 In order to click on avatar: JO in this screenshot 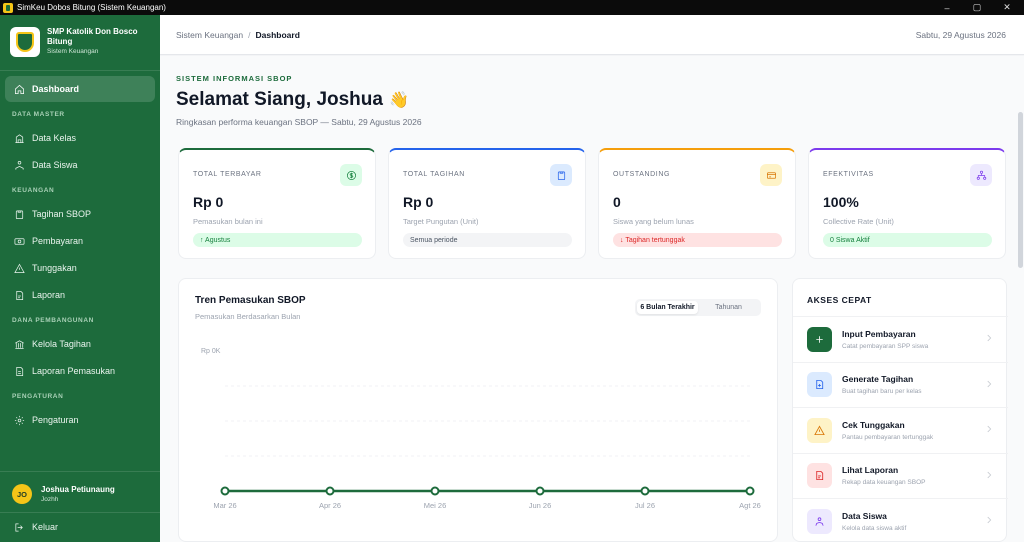, I will do `click(22, 494)`.